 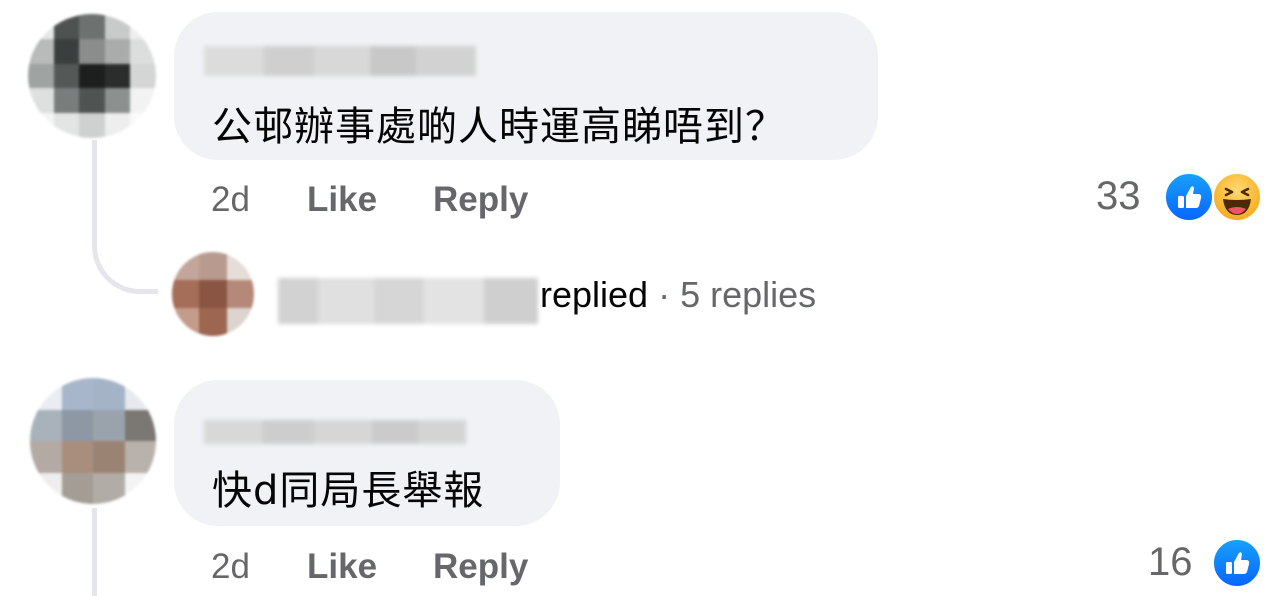 I want to click on replies-count: 5 replies, so click(x=748, y=294).